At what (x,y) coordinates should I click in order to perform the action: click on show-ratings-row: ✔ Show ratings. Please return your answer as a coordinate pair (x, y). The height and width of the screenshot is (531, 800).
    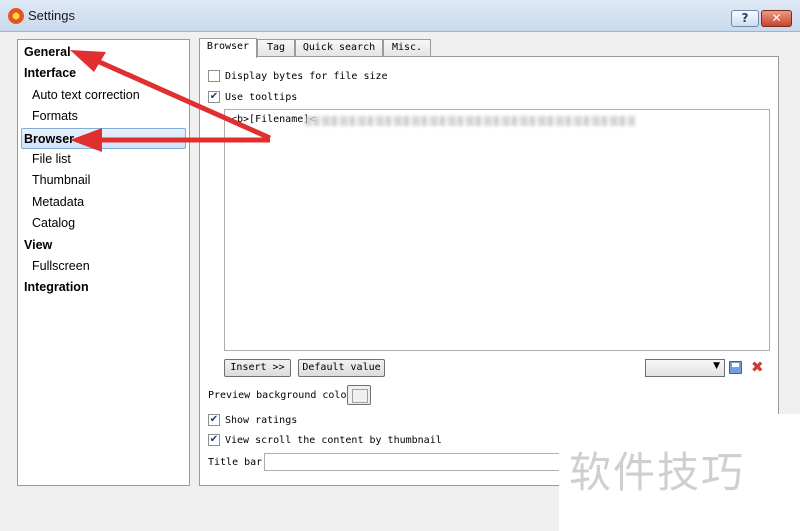
    Looking at the image, I should click on (252, 420).